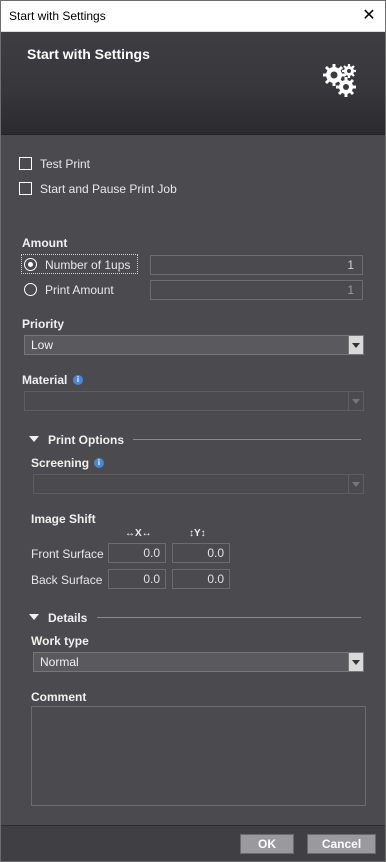  What do you see at coordinates (201, 553) in the screenshot?
I see `front-y-input: 0.0` at bounding box center [201, 553].